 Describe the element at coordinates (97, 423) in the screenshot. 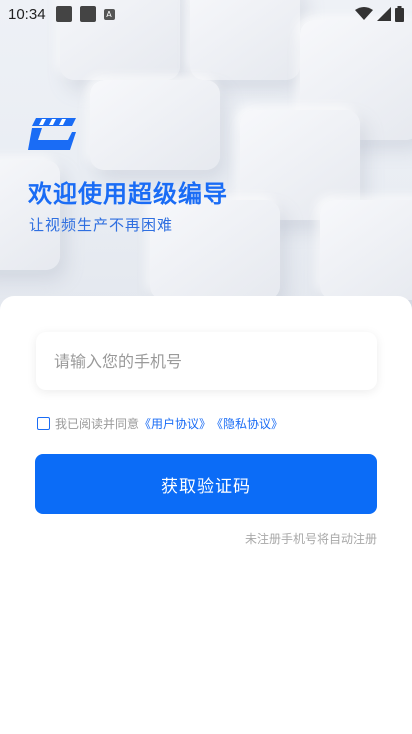

I see `agreement-prefix: 我已阅读并同意` at that location.